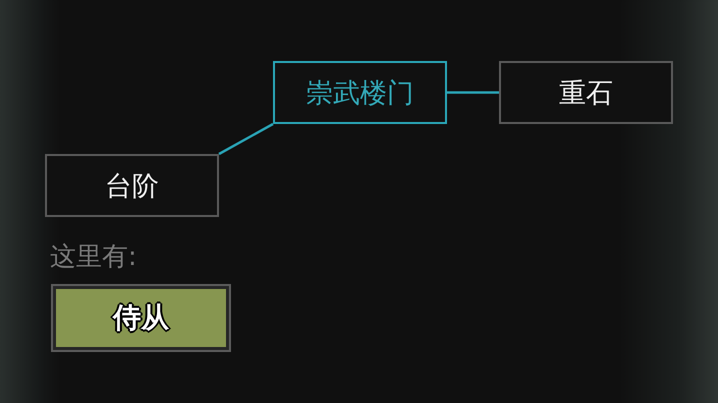  What do you see at coordinates (132, 185) in the screenshot?
I see `map-node: 台阶` at bounding box center [132, 185].